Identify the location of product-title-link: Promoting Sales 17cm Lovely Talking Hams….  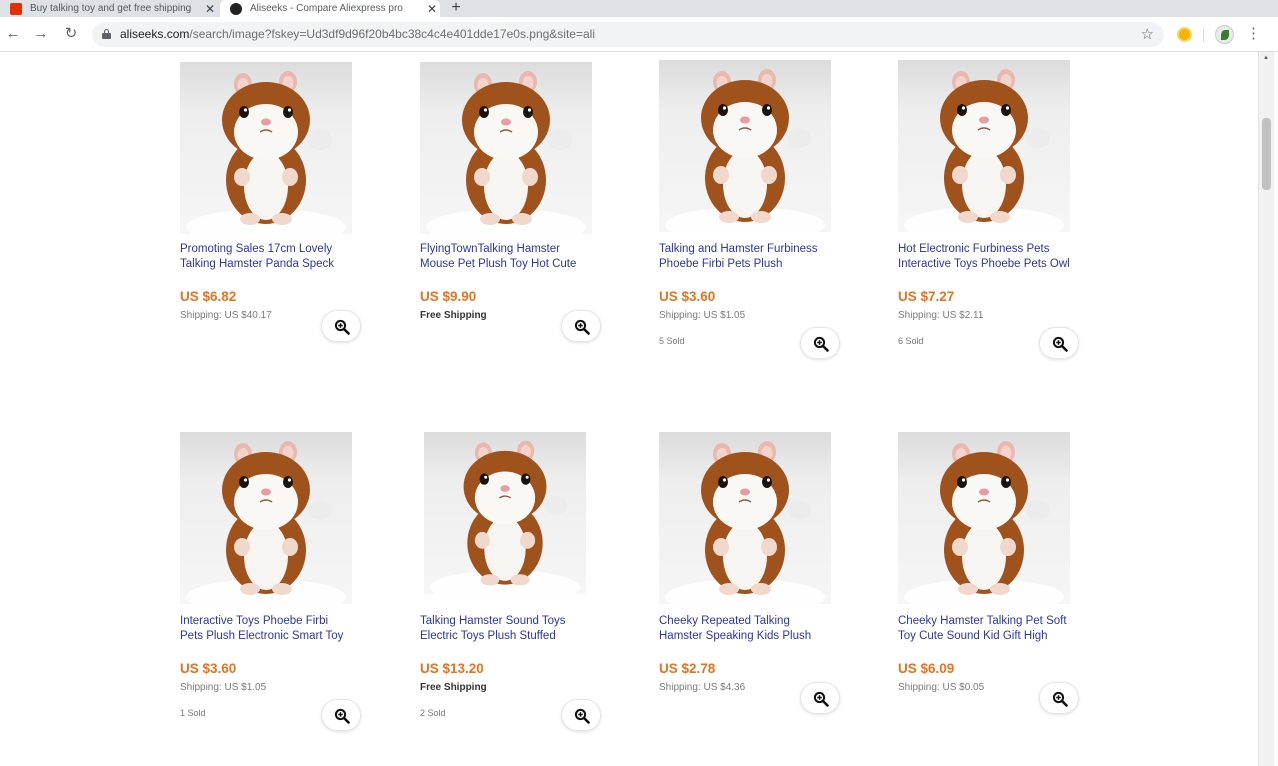
(280, 257).